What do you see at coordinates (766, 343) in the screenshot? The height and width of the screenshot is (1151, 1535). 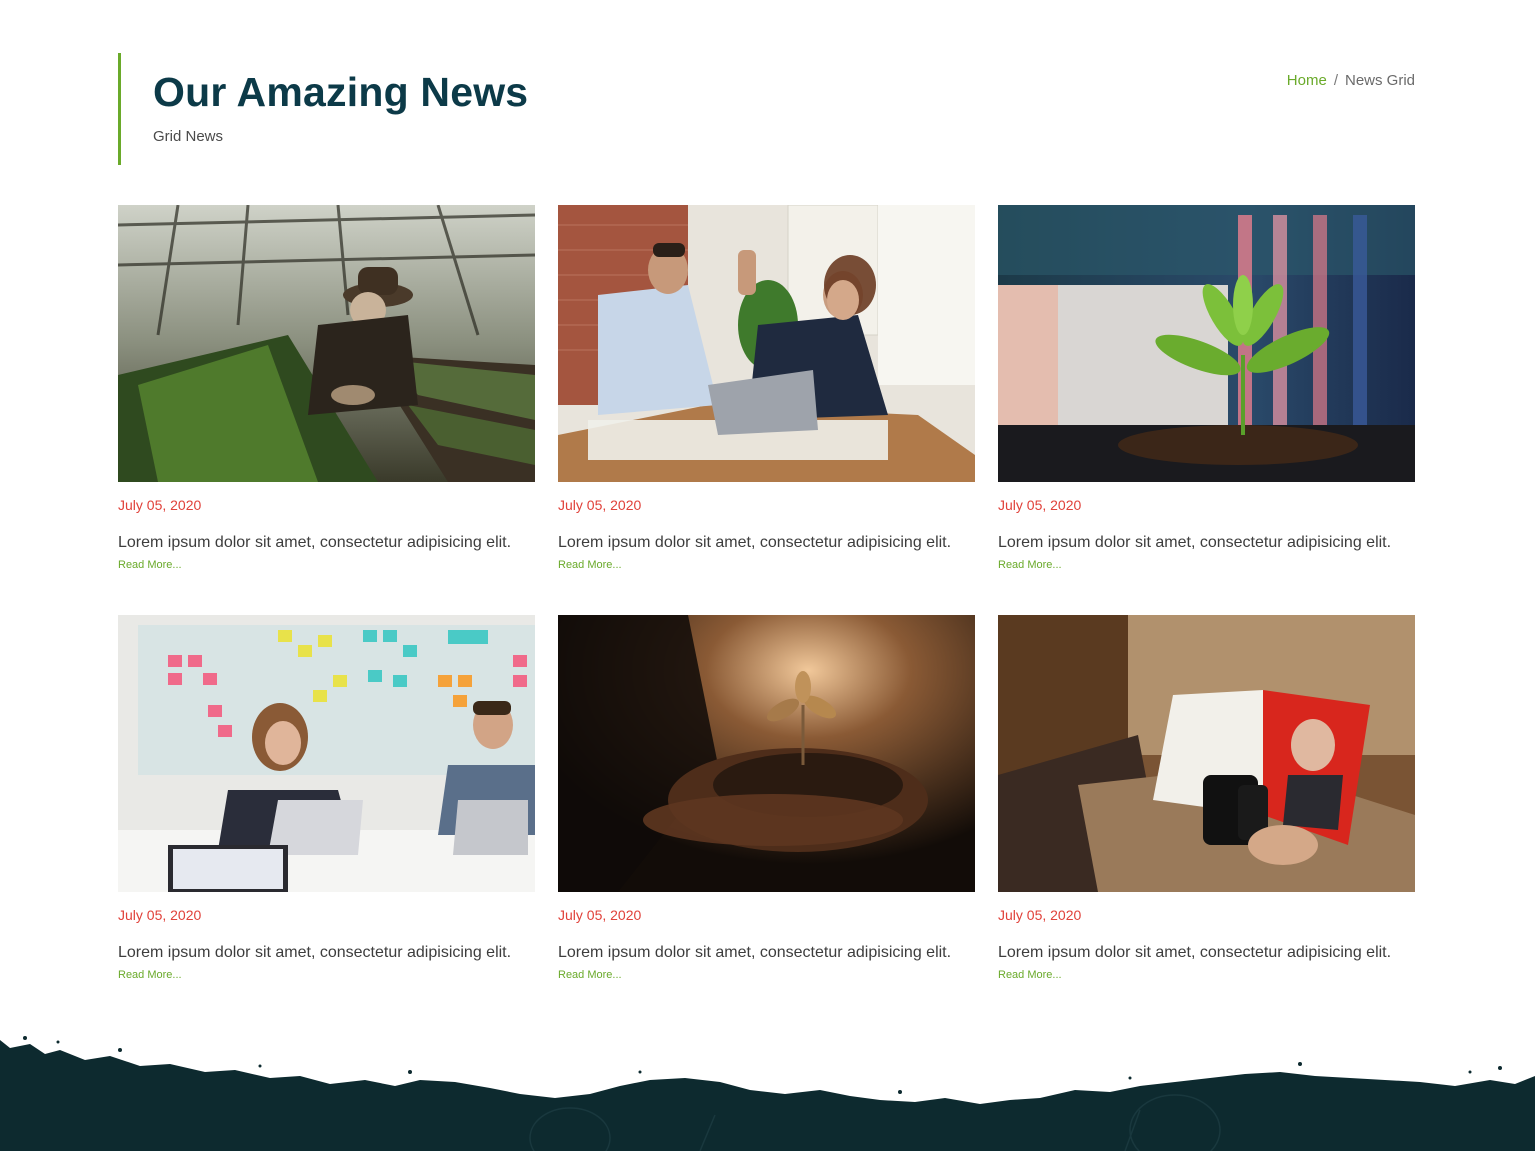 I see `news-image-business-high-five` at bounding box center [766, 343].